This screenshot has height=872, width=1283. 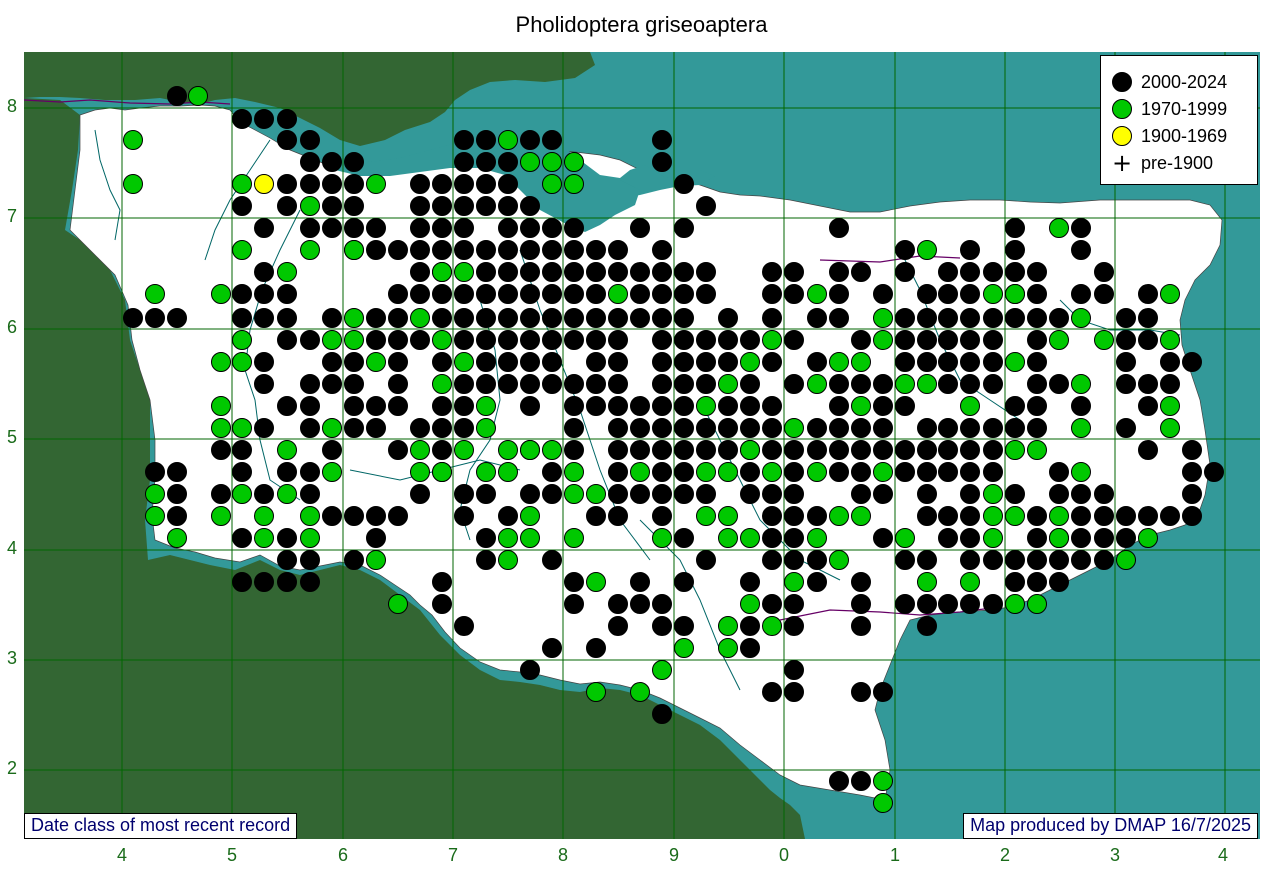 What do you see at coordinates (11, 768) in the screenshot?
I see `y-axis-label: 2` at bounding box center [11, 768].